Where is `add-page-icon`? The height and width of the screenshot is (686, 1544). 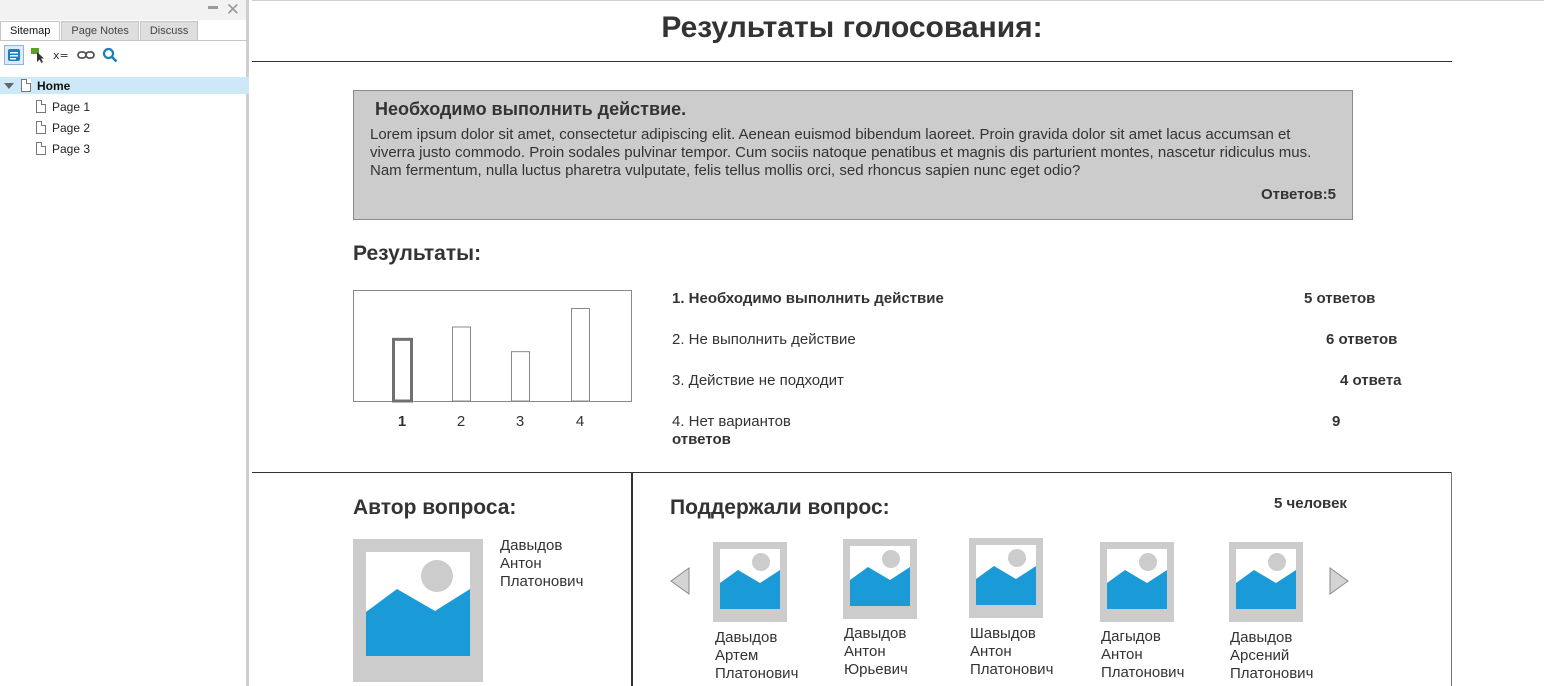
add-page-icon is located at coordinates (38, 55).